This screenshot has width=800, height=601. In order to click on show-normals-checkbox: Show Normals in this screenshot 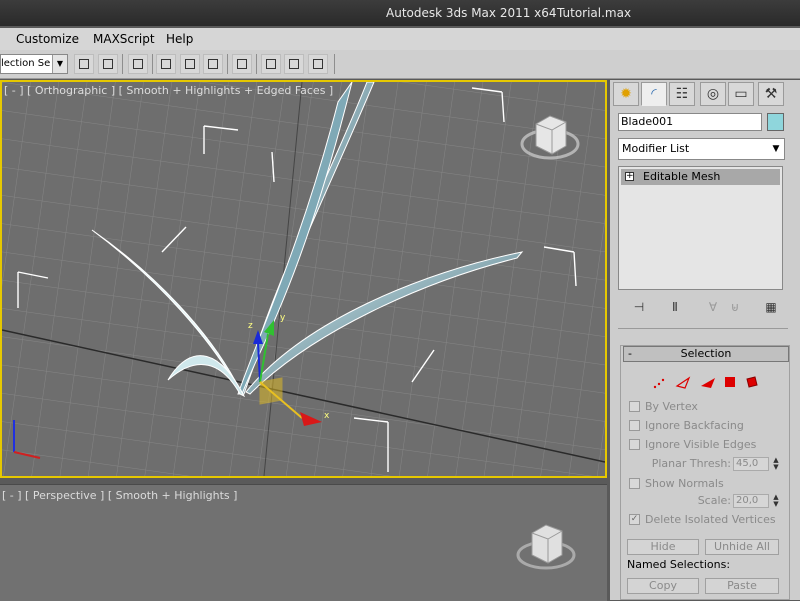, I will do `click(709, 485)`.